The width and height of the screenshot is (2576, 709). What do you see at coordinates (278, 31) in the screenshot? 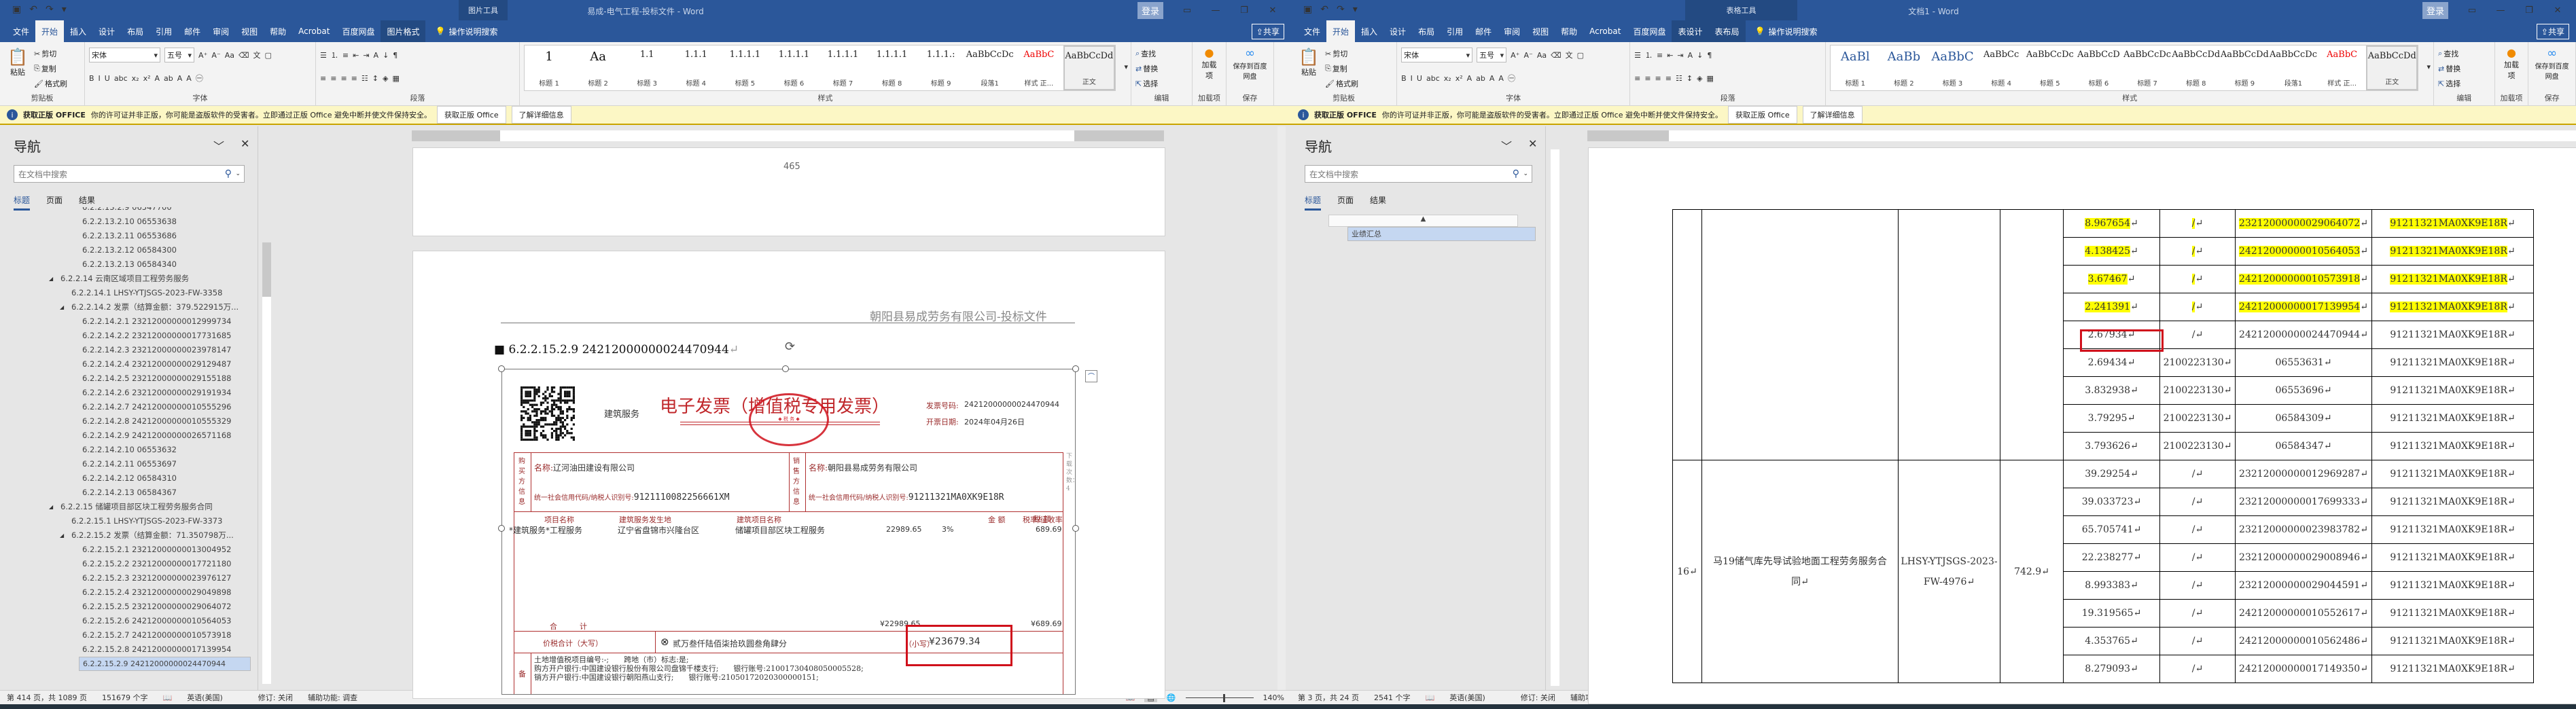
I see `tab-9: 帮助` at bounding box center [278, 31].